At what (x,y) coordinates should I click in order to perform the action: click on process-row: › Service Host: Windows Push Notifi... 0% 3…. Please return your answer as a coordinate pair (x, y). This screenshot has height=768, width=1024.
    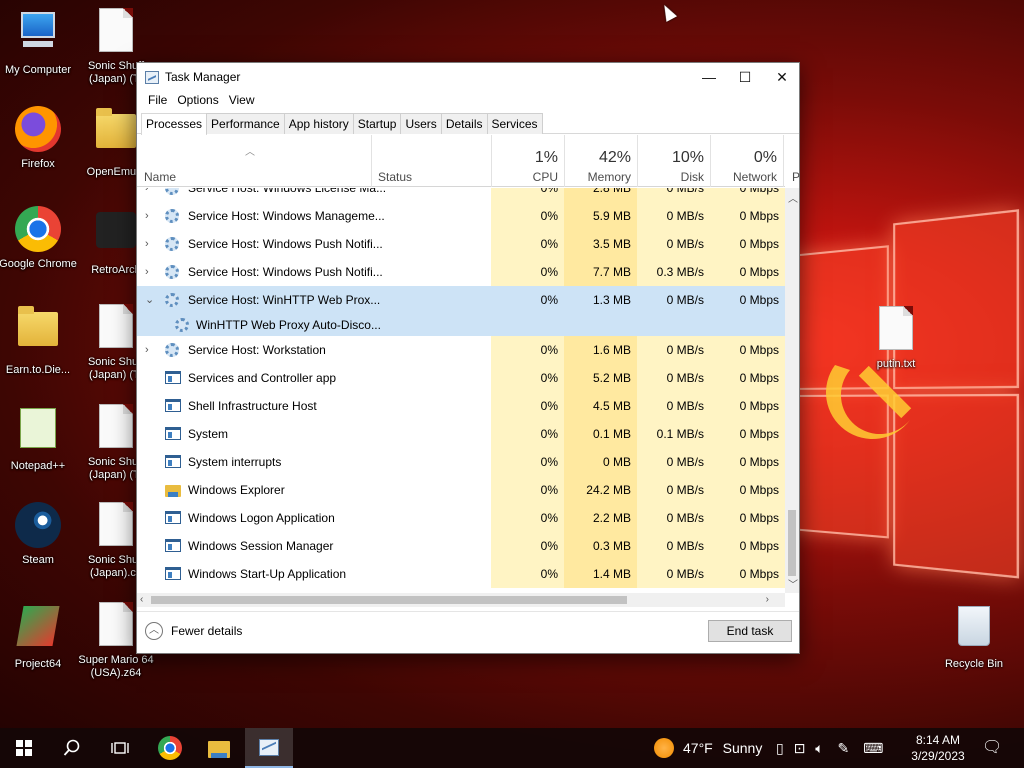
    Looking at the image, I should click on (461, 244).